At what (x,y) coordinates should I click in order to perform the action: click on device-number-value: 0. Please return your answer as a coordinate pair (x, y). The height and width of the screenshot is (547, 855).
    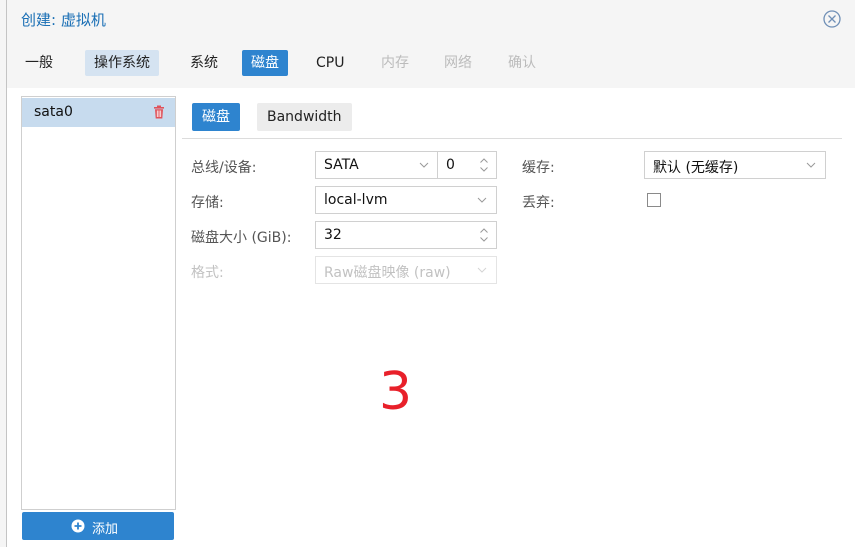
    Looking at the image, I should click on (450, 165).